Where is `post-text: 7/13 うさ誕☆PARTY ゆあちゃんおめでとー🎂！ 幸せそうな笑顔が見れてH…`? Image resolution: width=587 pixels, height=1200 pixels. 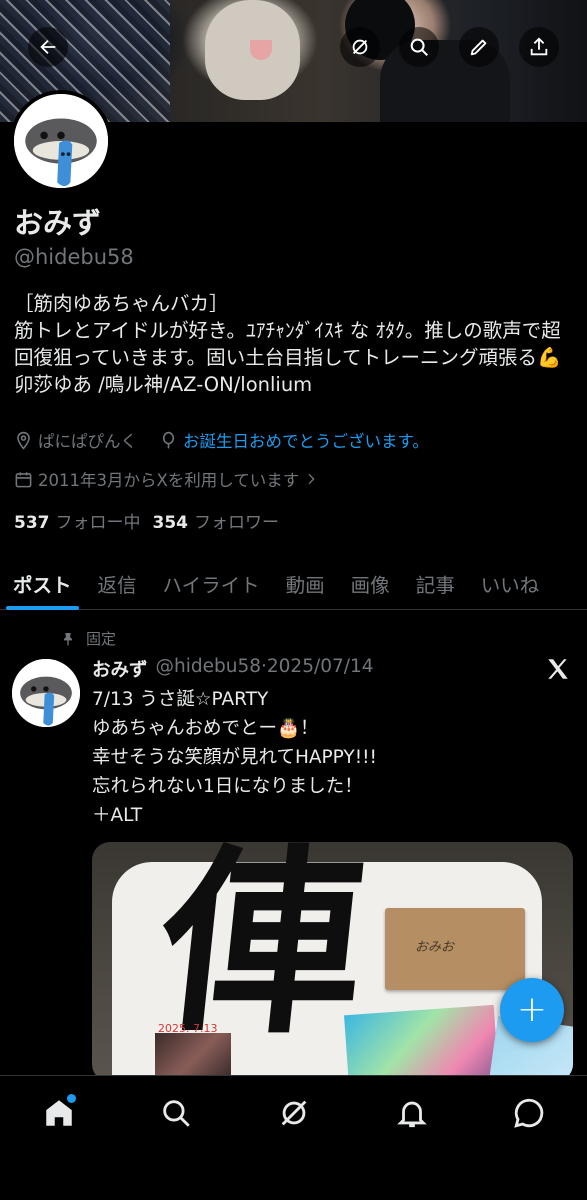 post-text: 7/13 うさ誕☆PARTY ゆあちゃんおめでとー🎂！ 幸せそうな笑顔が見れてH… is located at coordinates (234, 757).